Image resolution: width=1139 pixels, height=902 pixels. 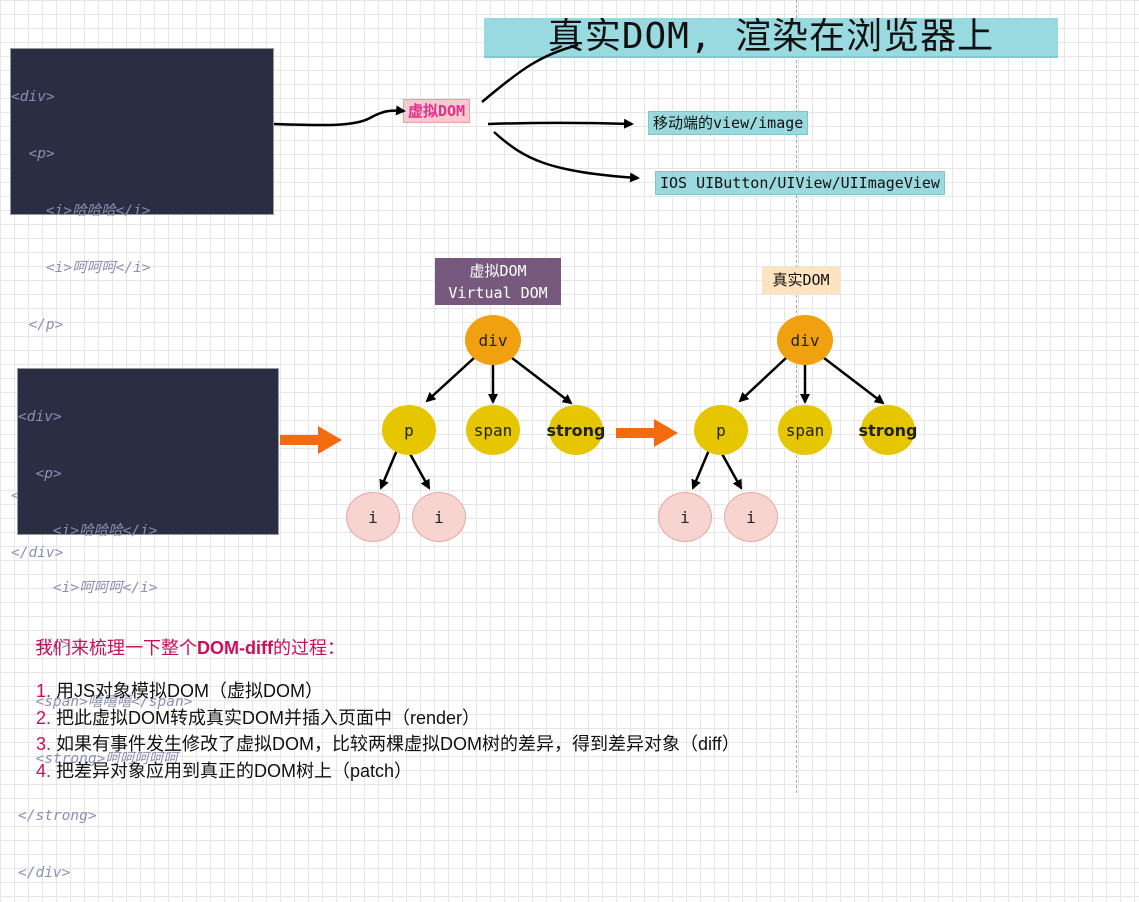 What do you see at coordinates (647, 433) in the screenshot?
I see `orange-arrow-middle` at bounding box center [647, 433].